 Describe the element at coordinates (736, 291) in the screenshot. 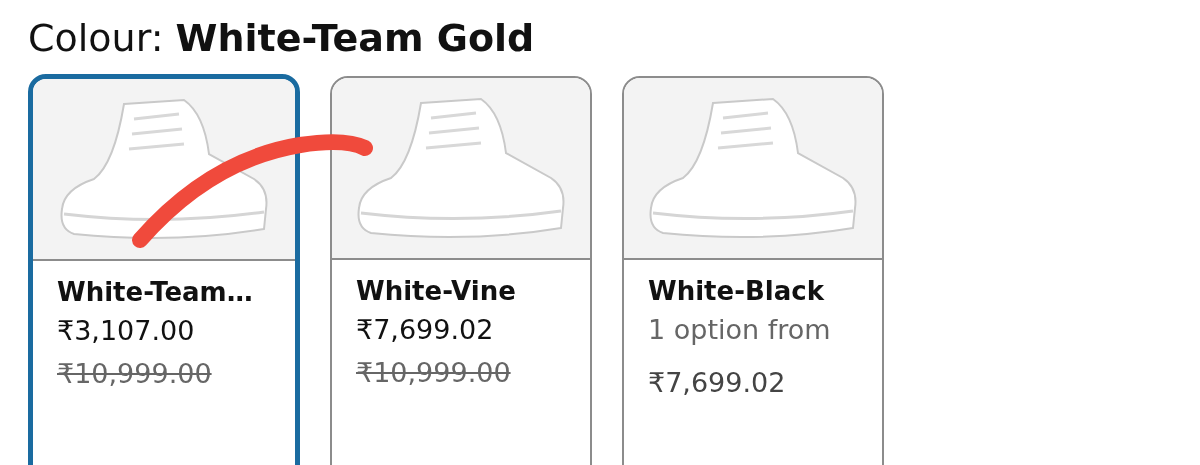

I see `colour-name: White-Black` at that location.